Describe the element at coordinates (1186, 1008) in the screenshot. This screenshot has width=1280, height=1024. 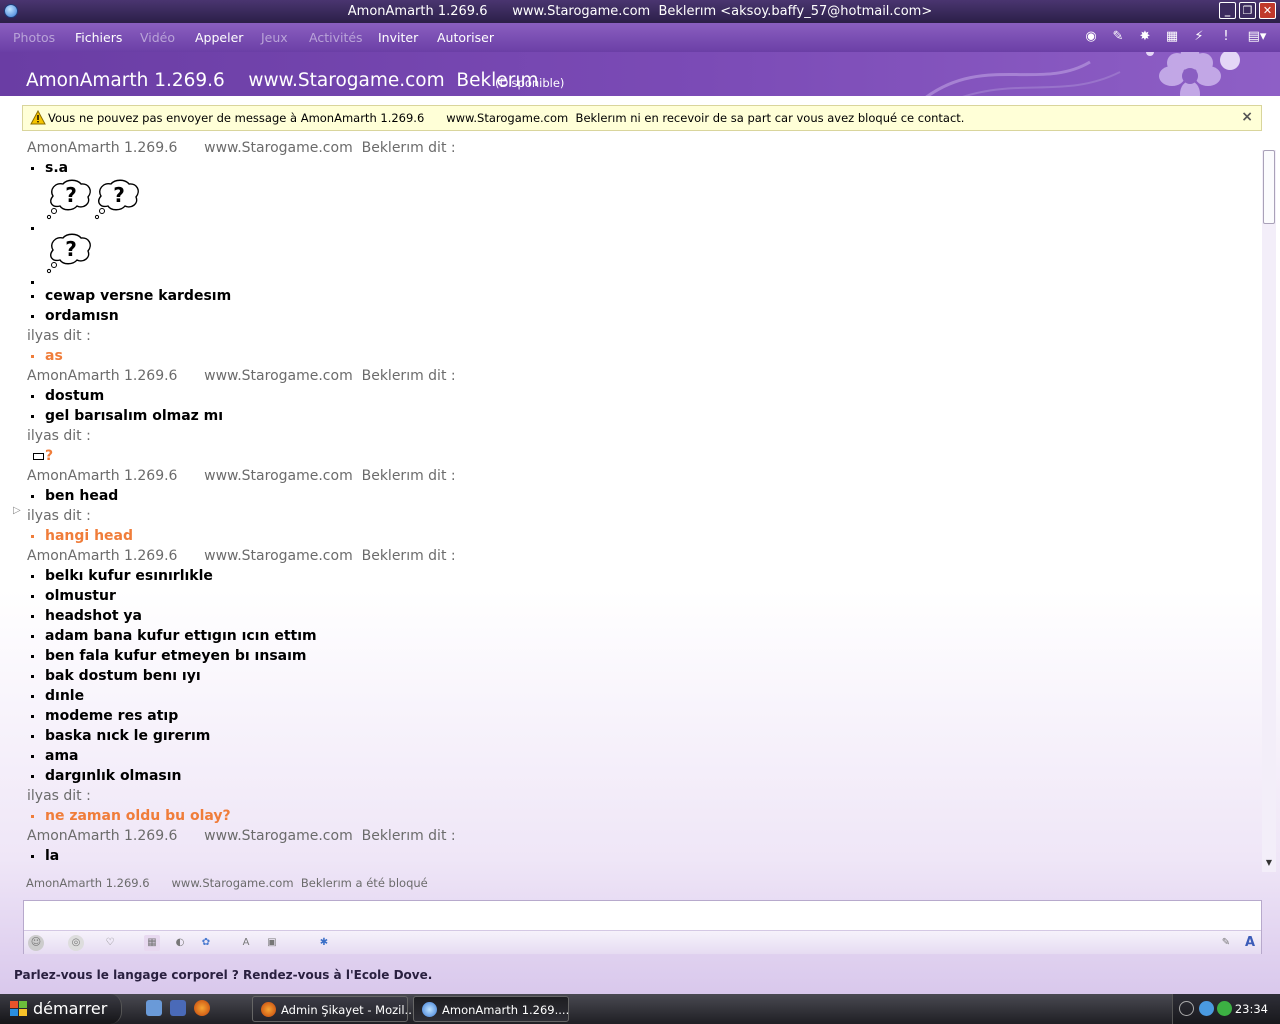
I see `tray-expand-icon` at that location.